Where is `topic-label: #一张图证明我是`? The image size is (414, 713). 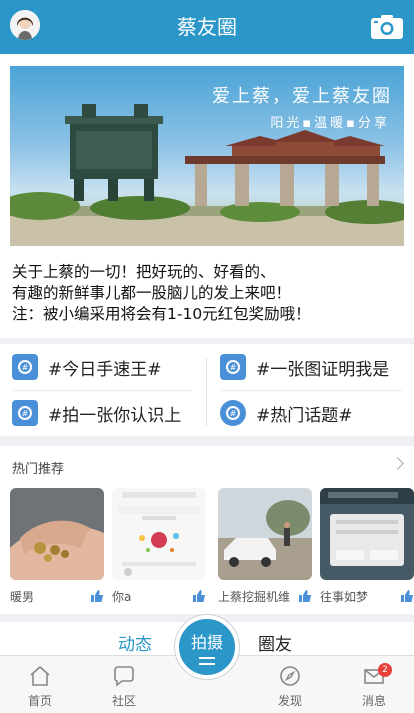
topic-label: #一张图证明我是 is located at coordinates (323, 369).